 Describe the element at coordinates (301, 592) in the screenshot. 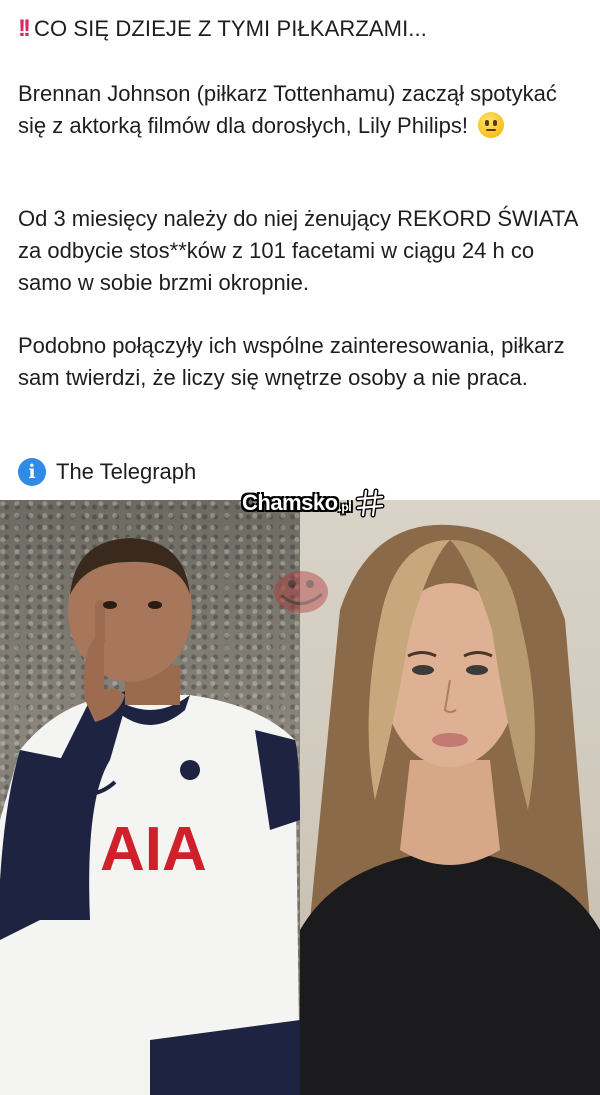

I see `troll-face-icon` at that location.